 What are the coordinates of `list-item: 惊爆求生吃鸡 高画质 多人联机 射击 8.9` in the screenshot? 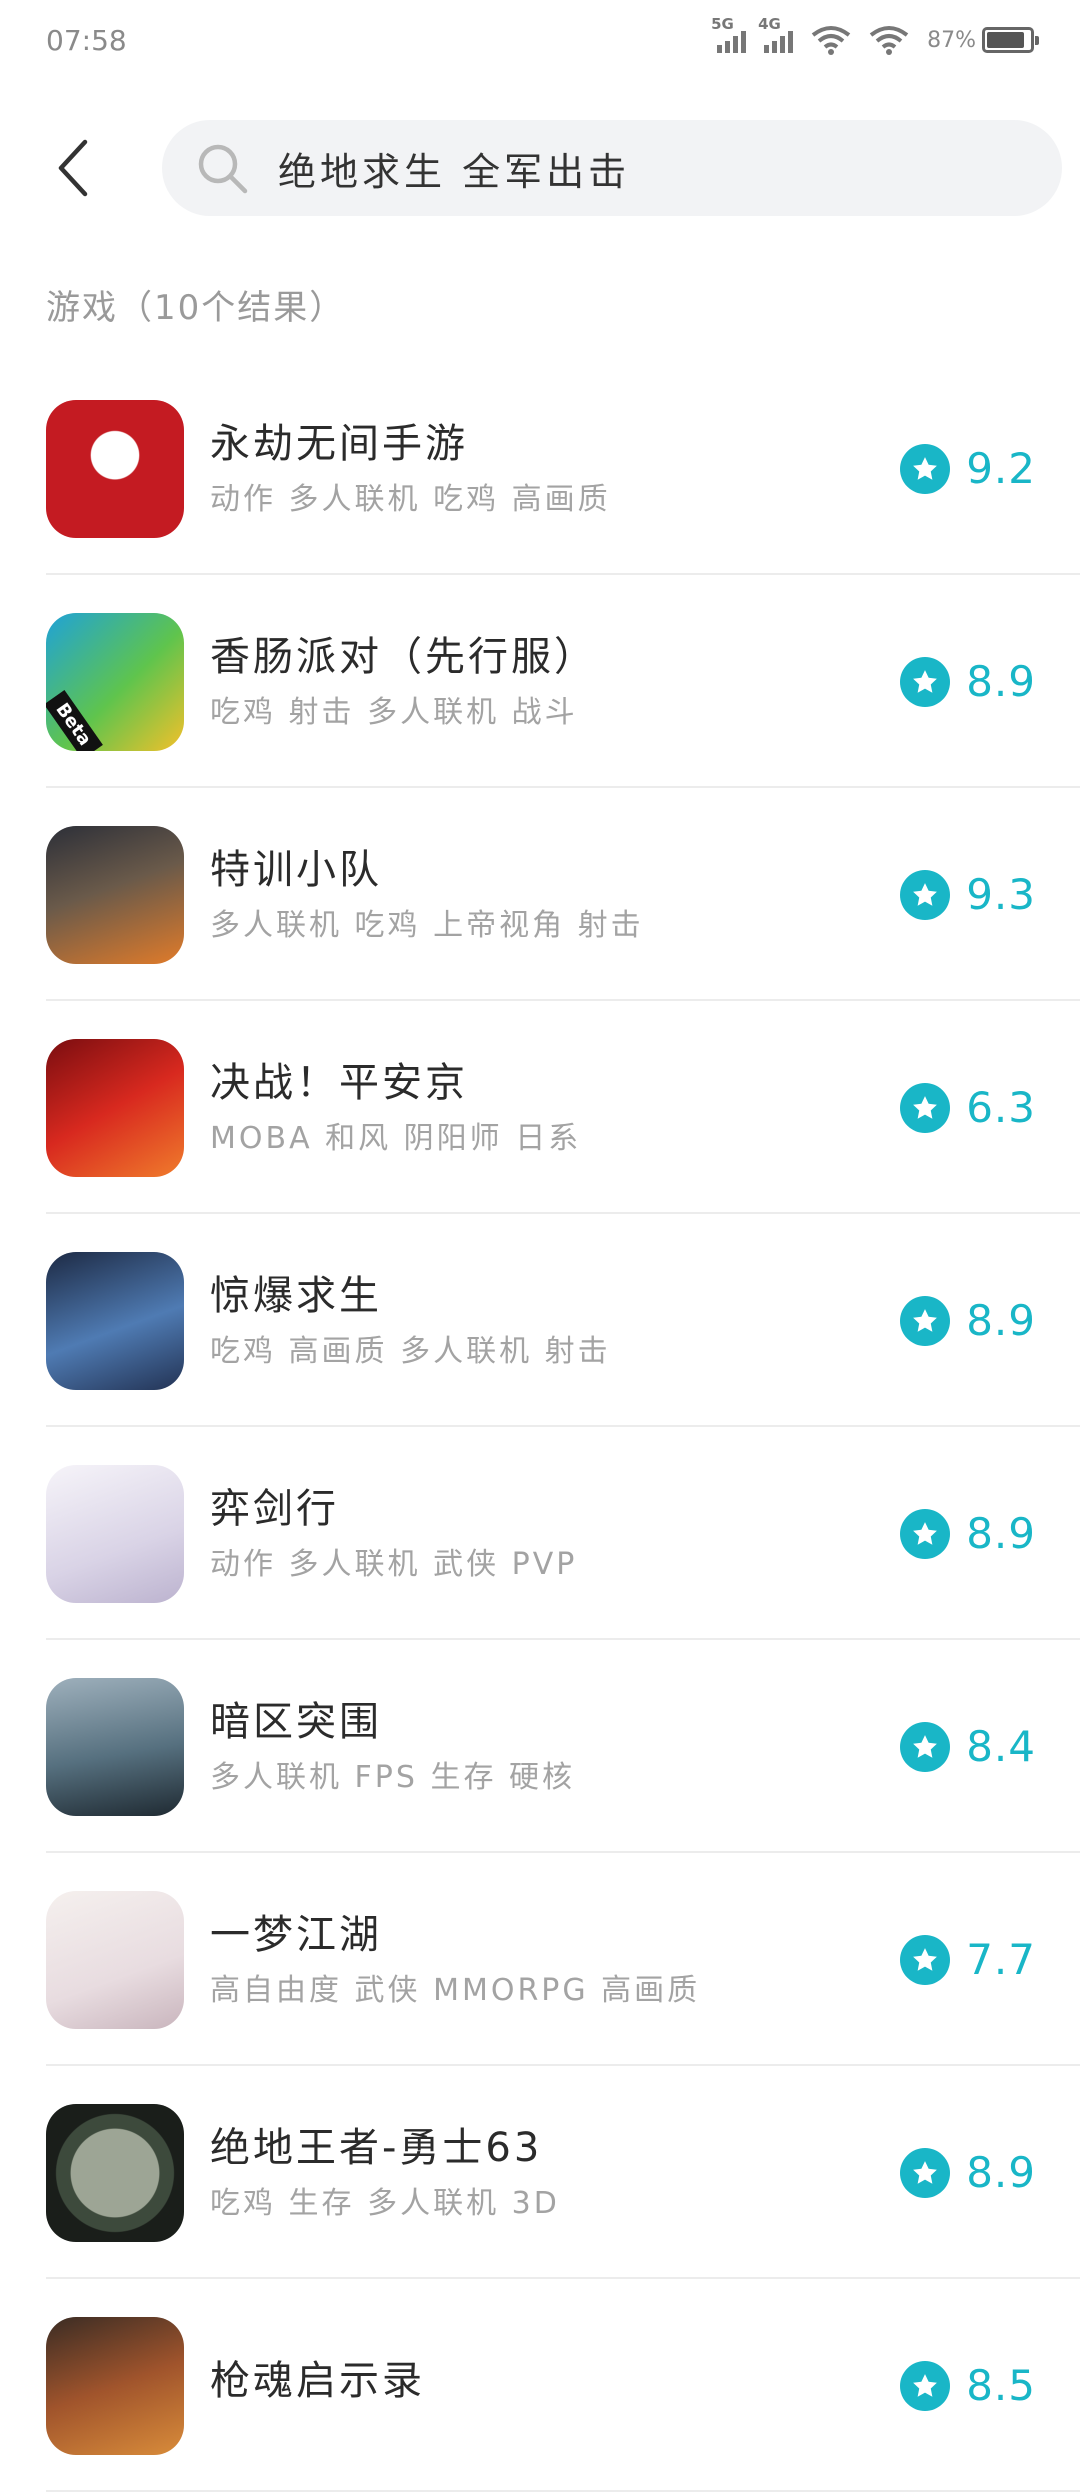 It's located at (540, 1320).